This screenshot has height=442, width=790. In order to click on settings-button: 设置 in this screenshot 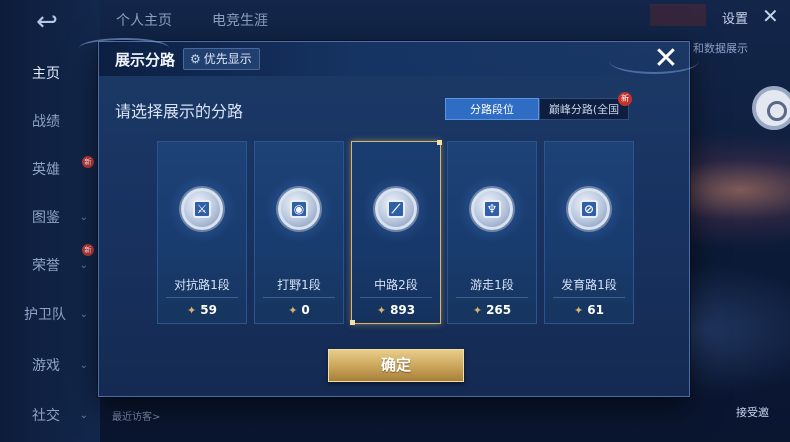, I will do `click(735, 17)`.